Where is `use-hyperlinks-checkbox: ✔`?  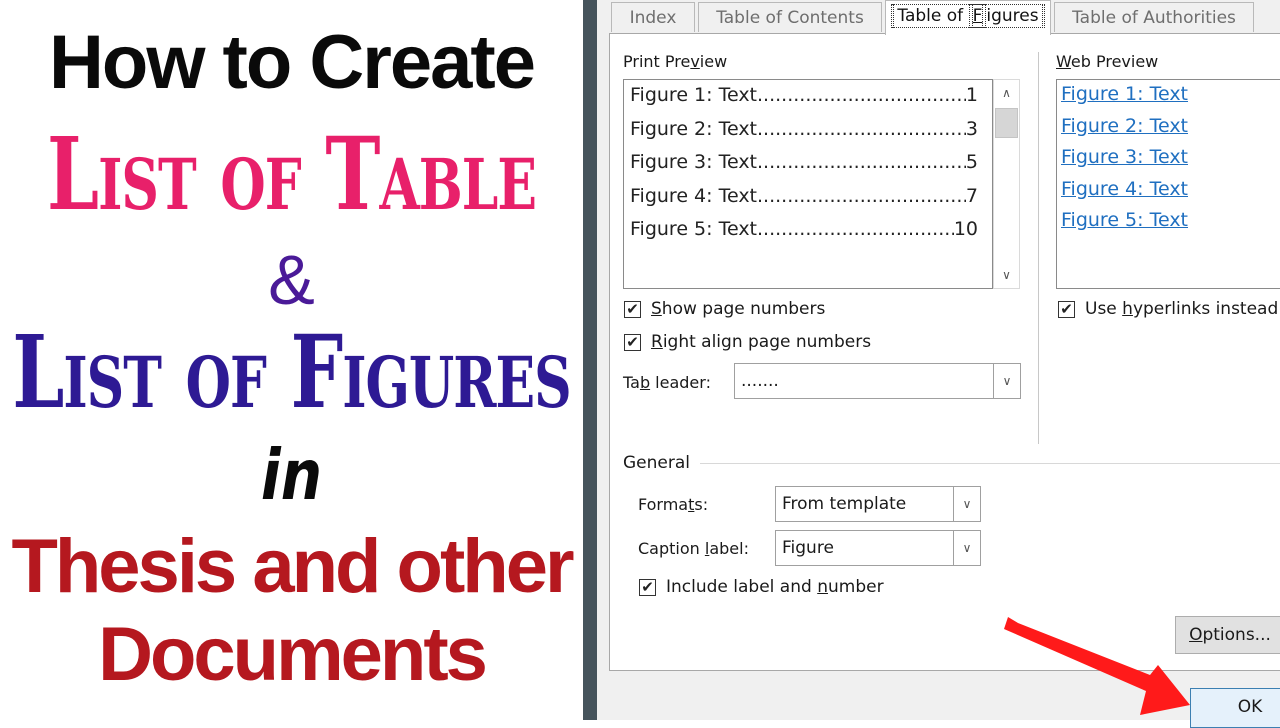
use-hyperlinks-checkbox: ✔ is located at coordinates (1066, 309).